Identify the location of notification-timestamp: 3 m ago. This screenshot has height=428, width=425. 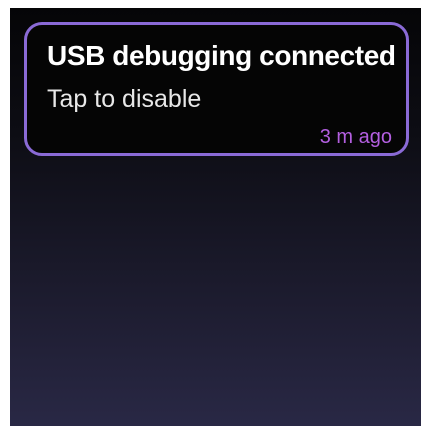
(355, 137).